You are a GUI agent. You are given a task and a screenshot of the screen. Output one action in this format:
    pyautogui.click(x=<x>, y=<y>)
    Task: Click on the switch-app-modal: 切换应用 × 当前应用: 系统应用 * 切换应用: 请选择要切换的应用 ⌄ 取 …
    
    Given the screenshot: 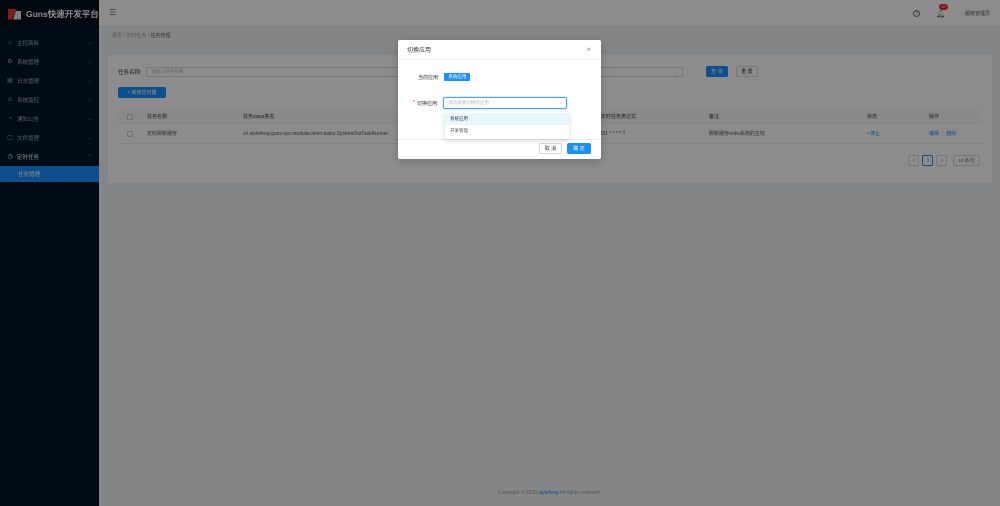 What is the action you would take?
    pyautogui.click(x=499, y=99)
    